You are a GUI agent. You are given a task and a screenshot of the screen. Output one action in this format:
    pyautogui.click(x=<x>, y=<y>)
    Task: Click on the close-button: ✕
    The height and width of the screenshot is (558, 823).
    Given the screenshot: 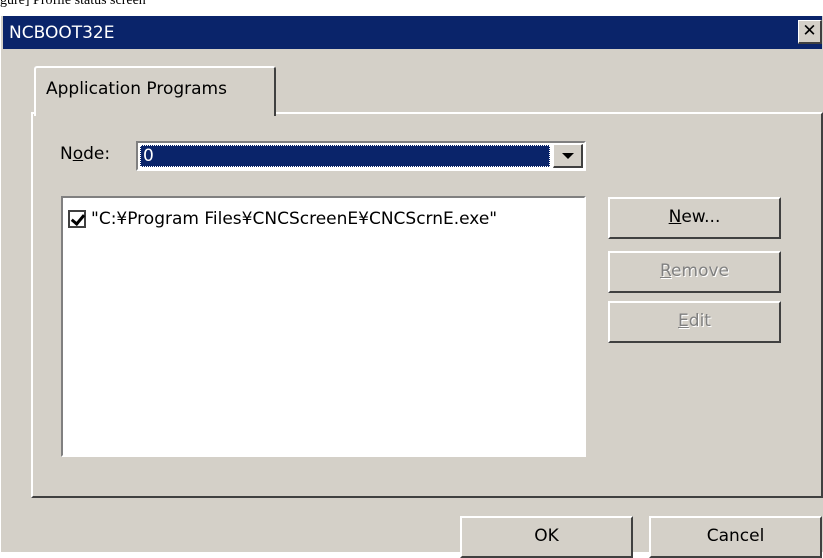 What is the action you would take?
    pyautogui.click(x=810, y=32)
    